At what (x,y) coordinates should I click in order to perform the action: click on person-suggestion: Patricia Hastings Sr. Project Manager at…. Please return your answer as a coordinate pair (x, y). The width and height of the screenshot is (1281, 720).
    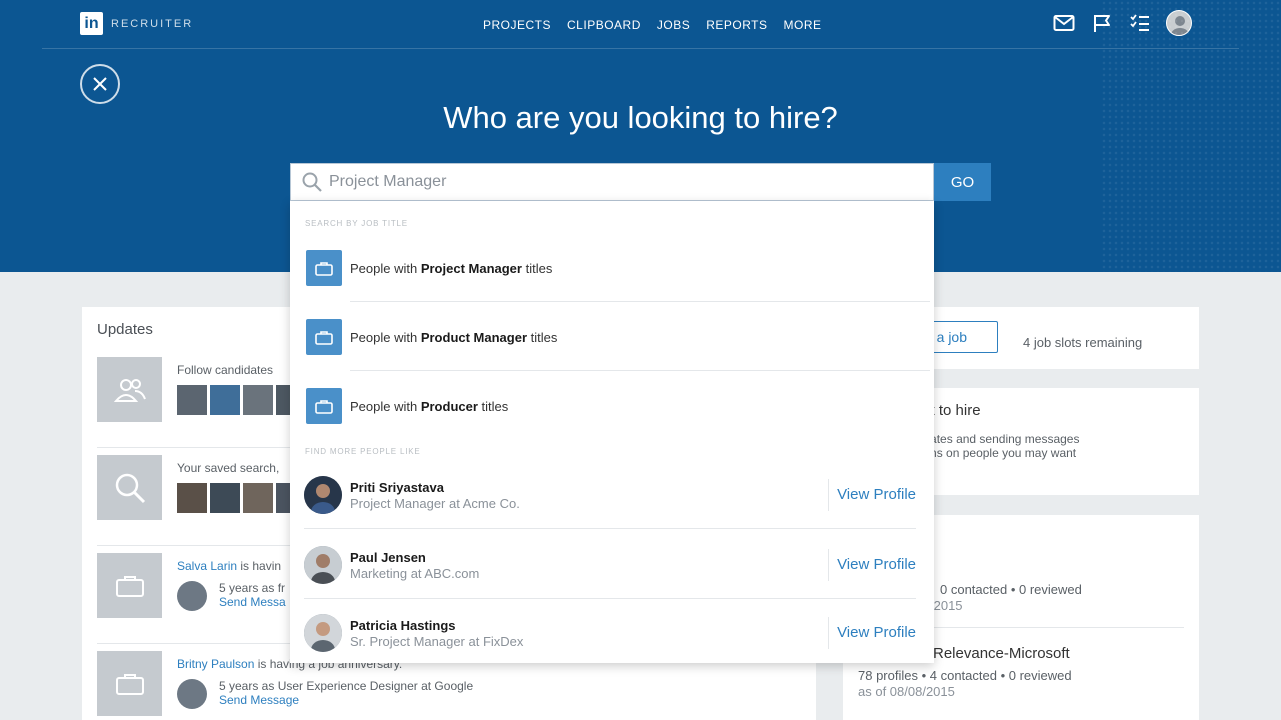
    Looking at the image, I should click on (610, 633).